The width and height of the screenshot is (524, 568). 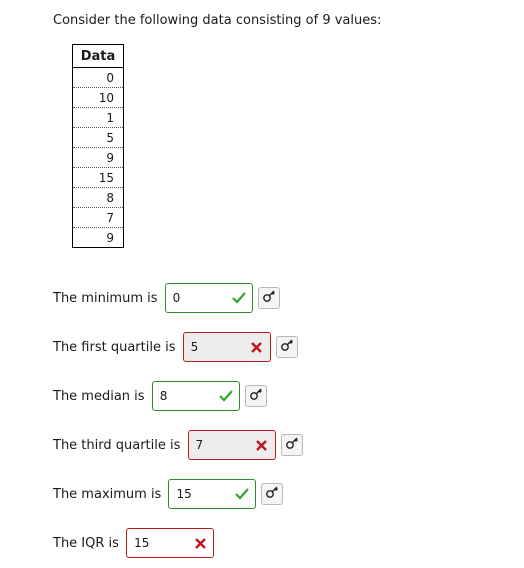 What do you see at coordinates (231, 445) in the screenshot?
I see `third-quartile-answer-field: 7` at bounding box center [231, 445].